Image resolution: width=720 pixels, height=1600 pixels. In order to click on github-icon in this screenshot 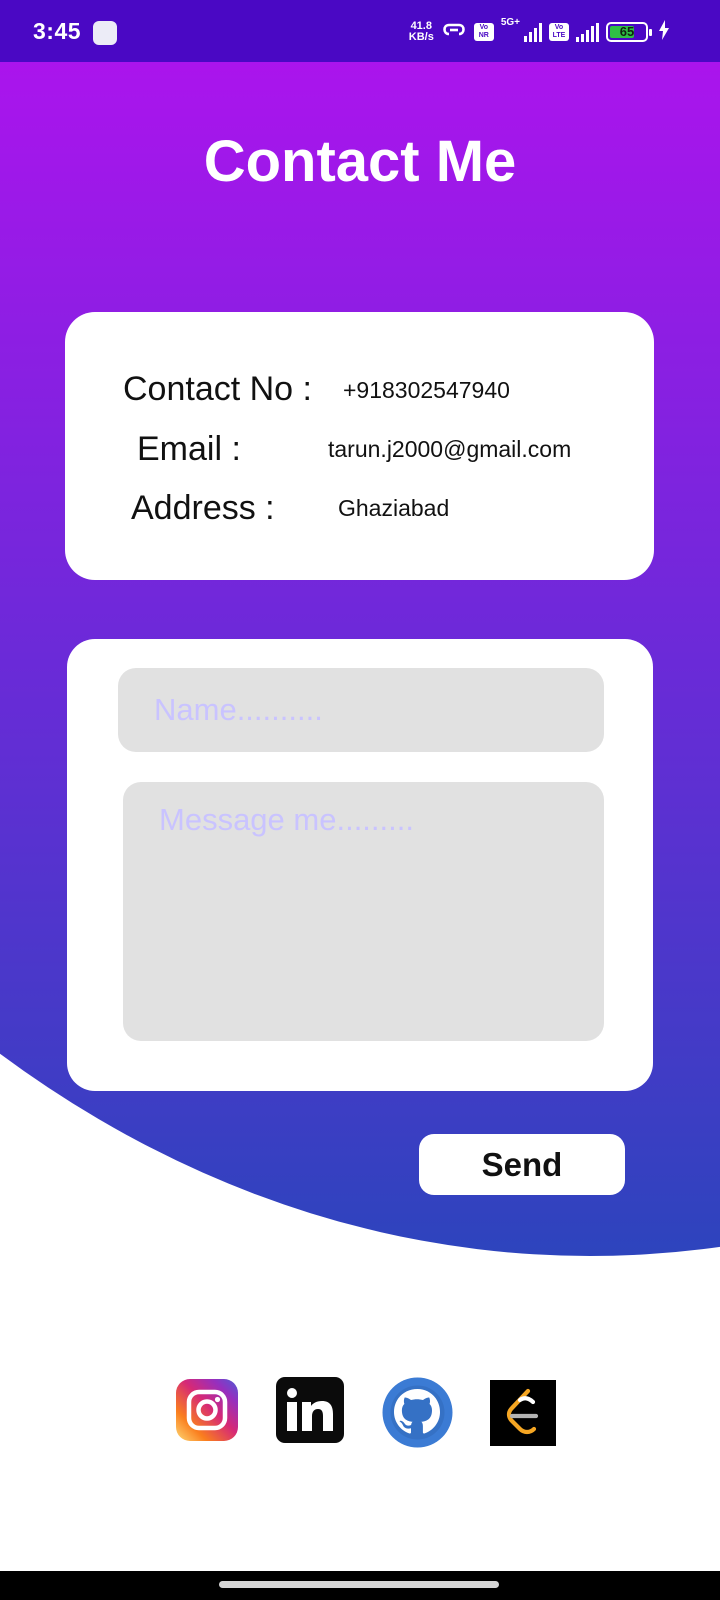, I will do `click(417, 1412)`.